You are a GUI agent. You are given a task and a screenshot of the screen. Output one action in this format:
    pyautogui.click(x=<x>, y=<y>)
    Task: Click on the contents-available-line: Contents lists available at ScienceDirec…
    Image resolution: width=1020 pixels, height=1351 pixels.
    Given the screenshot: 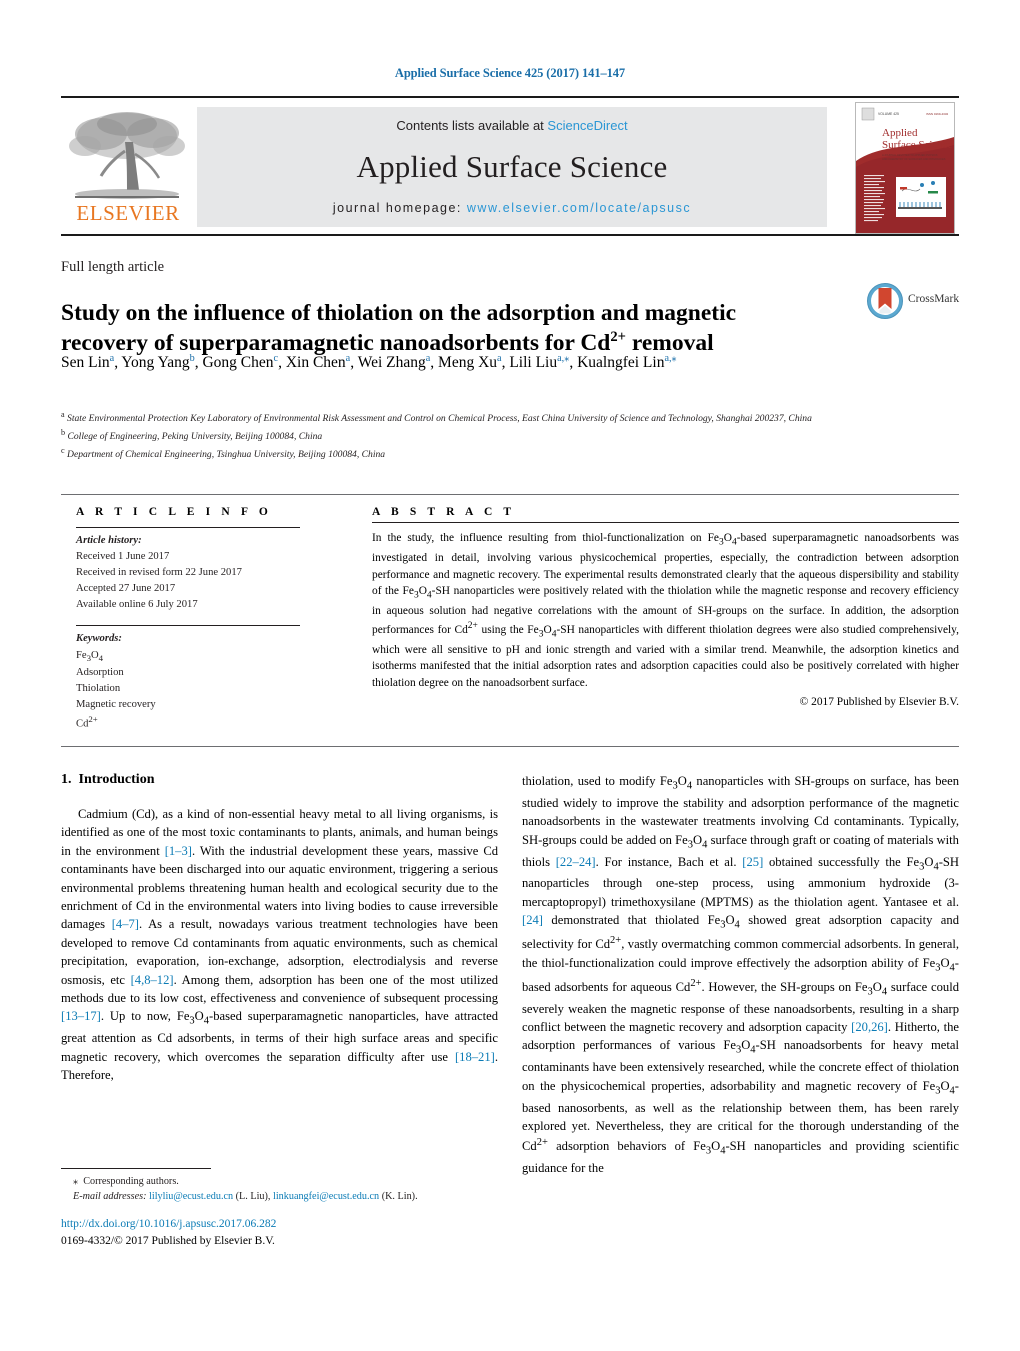 What is the action you would take?
    pyautogui.click(x=511, y=125)
    